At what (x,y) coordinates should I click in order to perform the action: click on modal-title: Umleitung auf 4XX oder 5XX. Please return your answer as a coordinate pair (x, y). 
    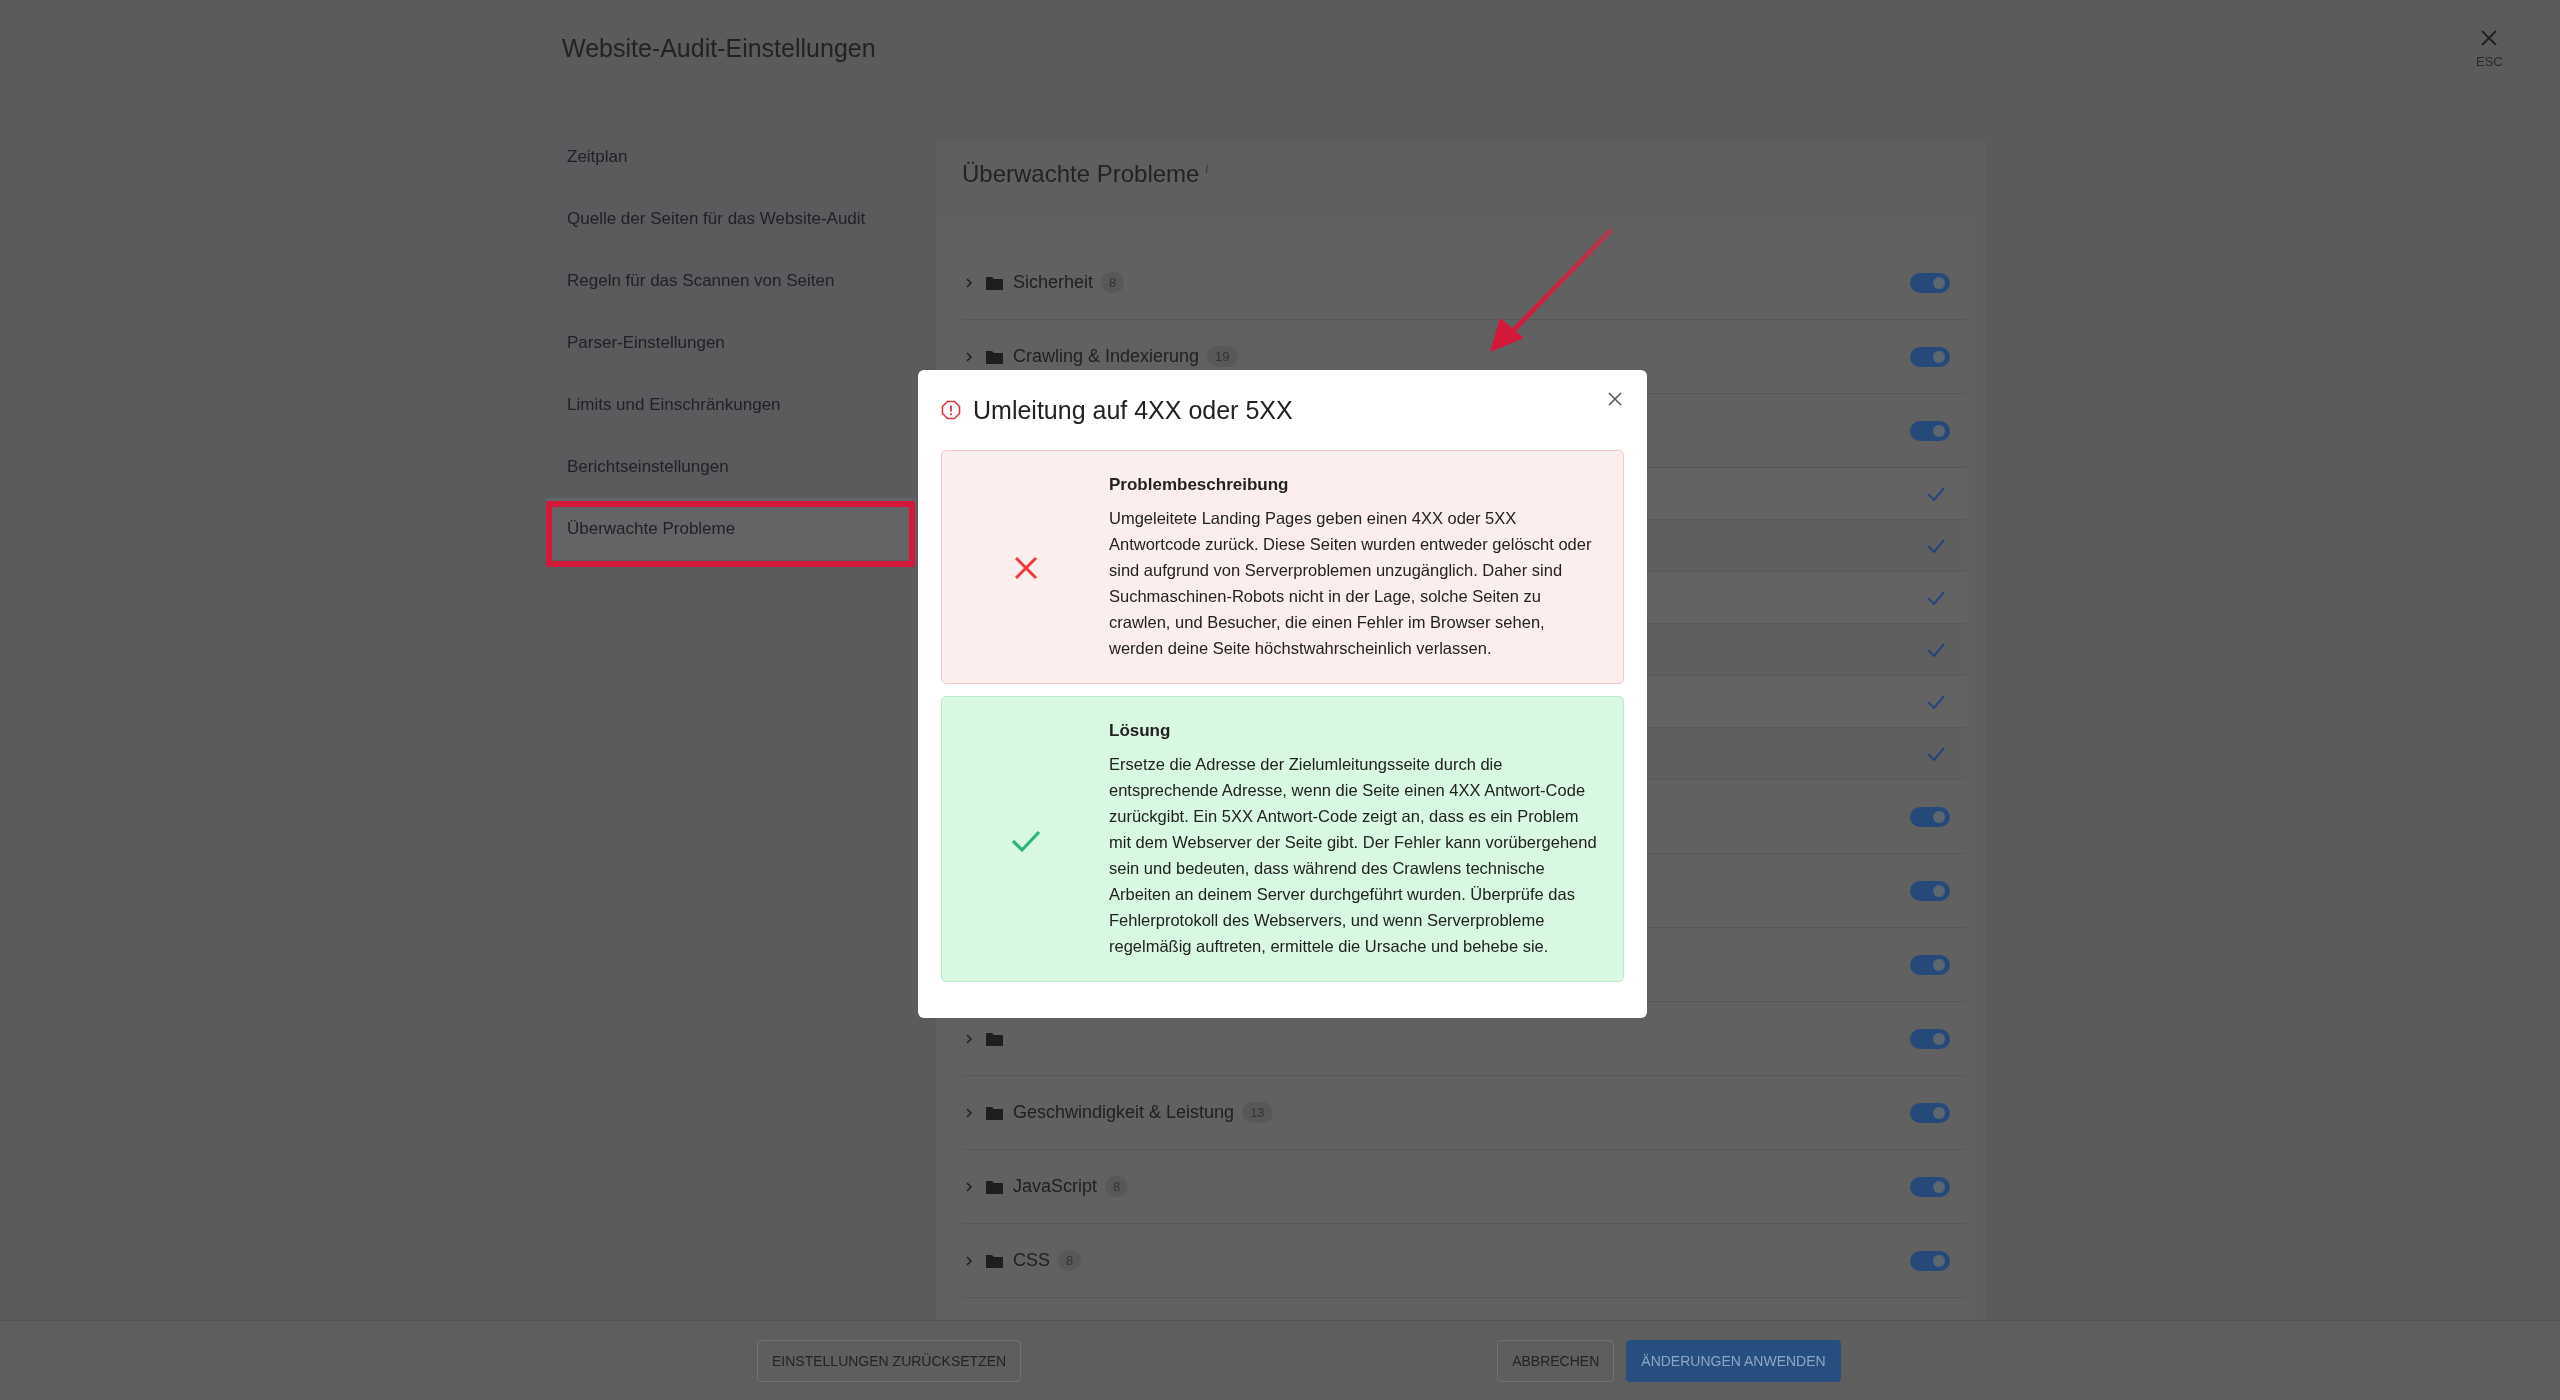
    Looking at the image, I should click on (1133, 410).